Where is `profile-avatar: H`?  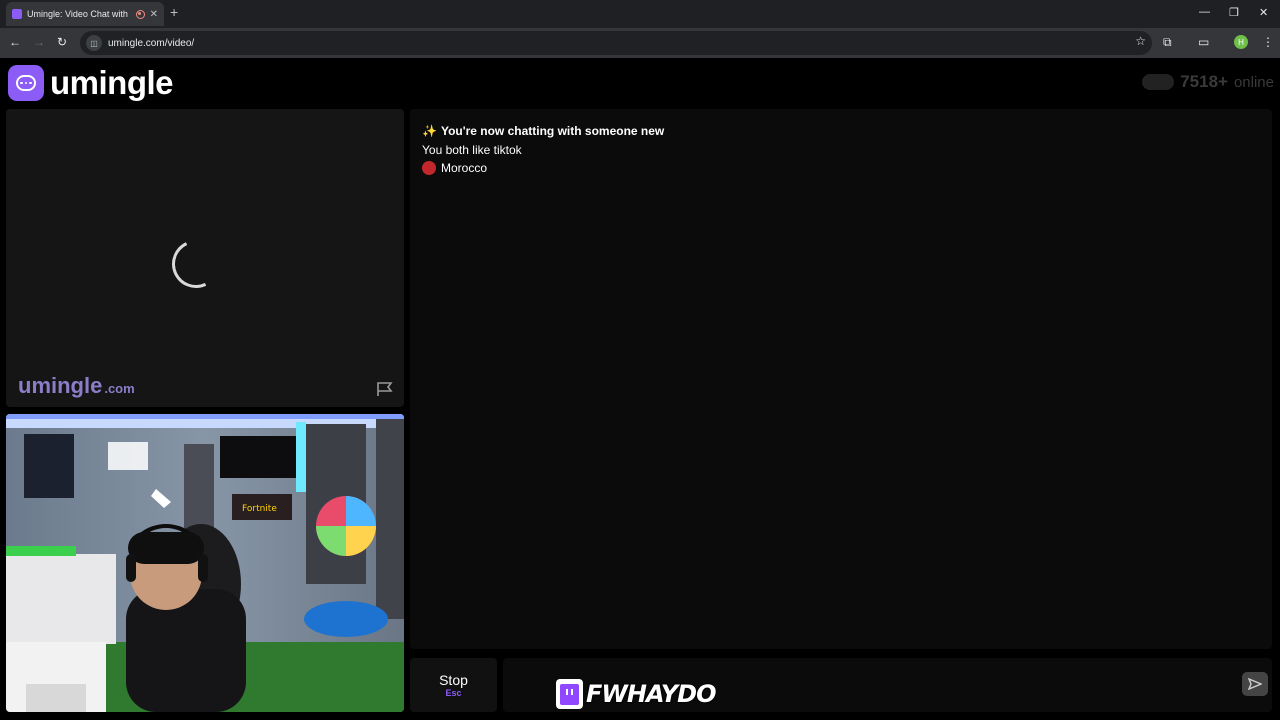
profile-avatar: H is located at coordinates (1241, 42).